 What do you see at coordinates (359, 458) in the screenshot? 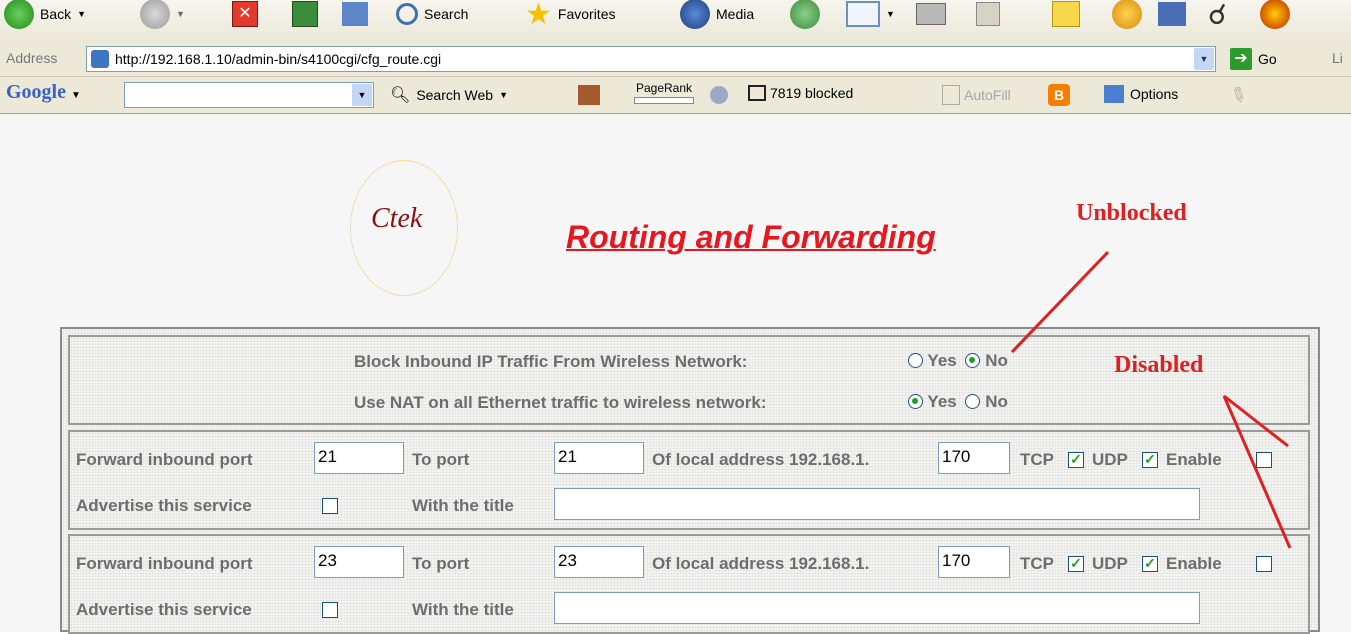
I see `inbound-port-input: 21` at bounding box center [359, 458].